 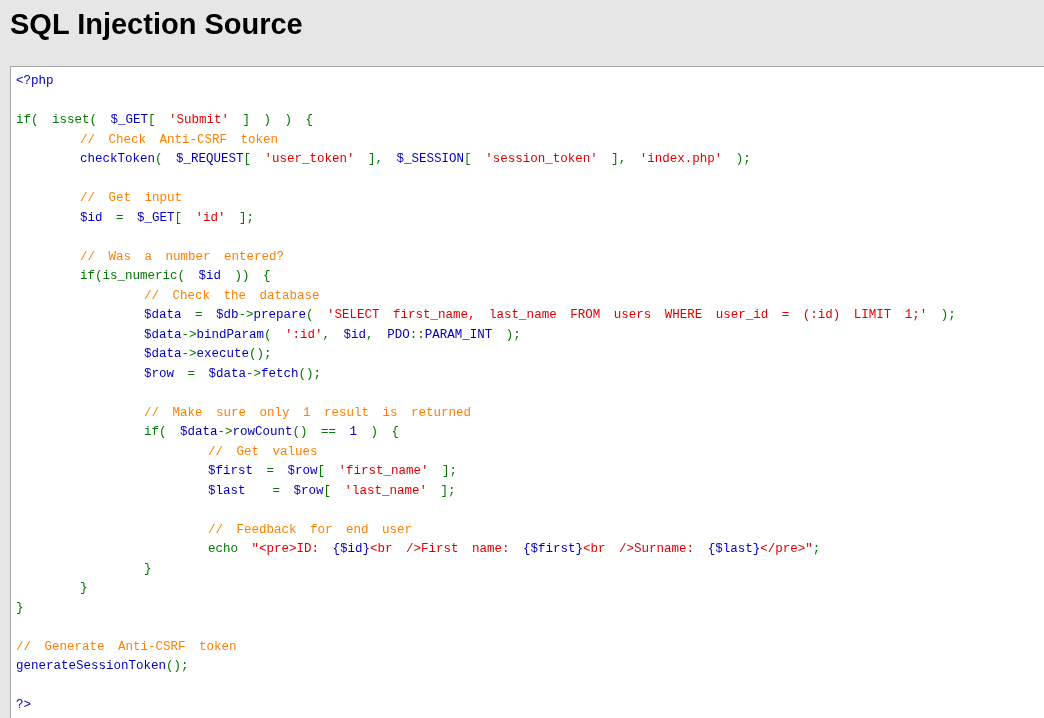 What do you see at coordinates (207, 354) in the screenshot?
I see `code-line: $data->execute();` at bounding box center [207, 354].